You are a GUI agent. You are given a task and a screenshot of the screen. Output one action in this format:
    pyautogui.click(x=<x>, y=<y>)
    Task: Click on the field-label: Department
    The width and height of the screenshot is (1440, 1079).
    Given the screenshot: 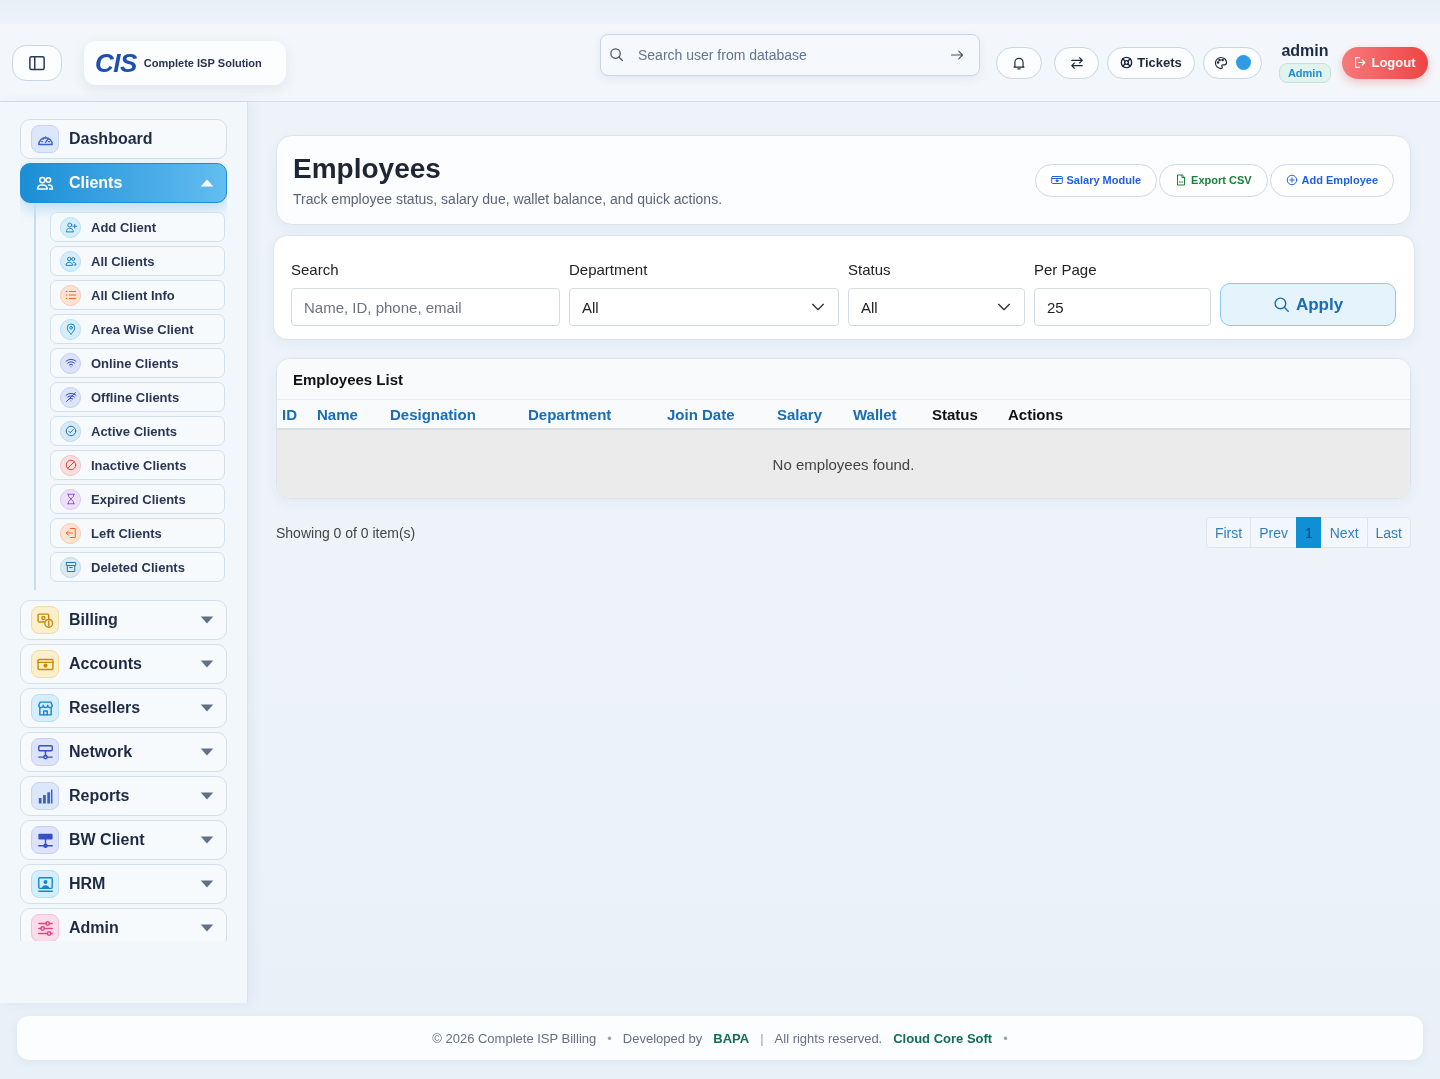 What is the action you would take?
    pyautogui.click(x=609, y=269)
    